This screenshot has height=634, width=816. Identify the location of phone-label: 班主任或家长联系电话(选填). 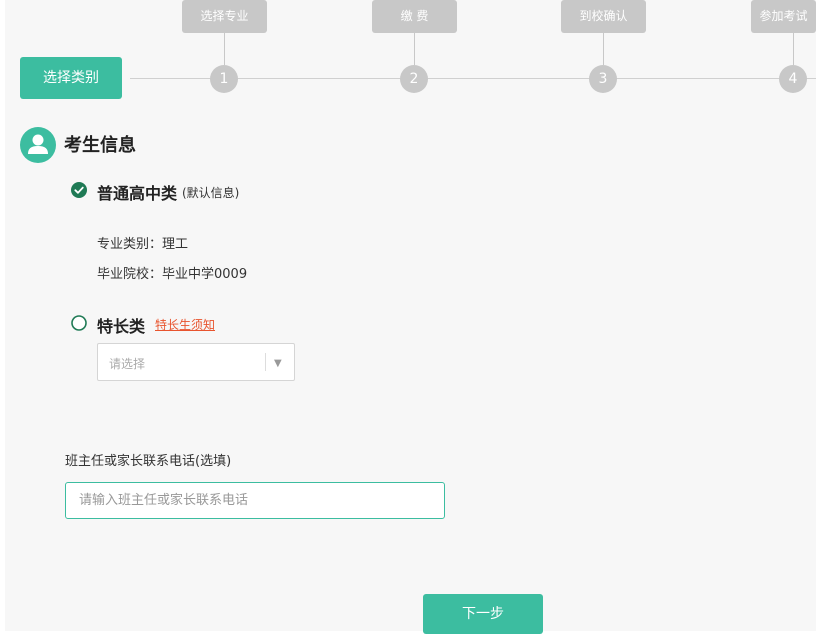
(148, 461).